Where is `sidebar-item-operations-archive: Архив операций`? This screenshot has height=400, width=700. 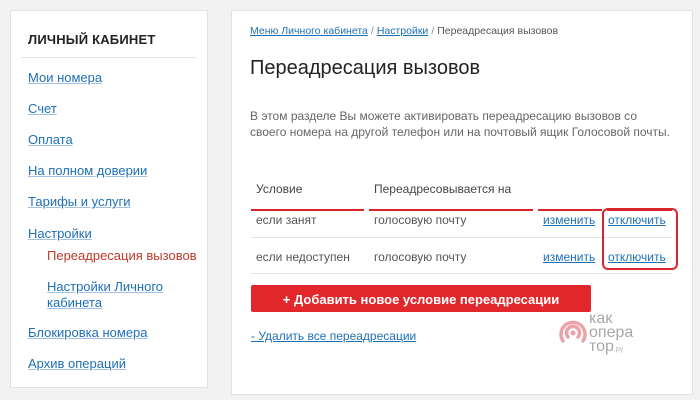 sidebar-item-operations-archive: Архив операций is located at coordinates (77, 363).